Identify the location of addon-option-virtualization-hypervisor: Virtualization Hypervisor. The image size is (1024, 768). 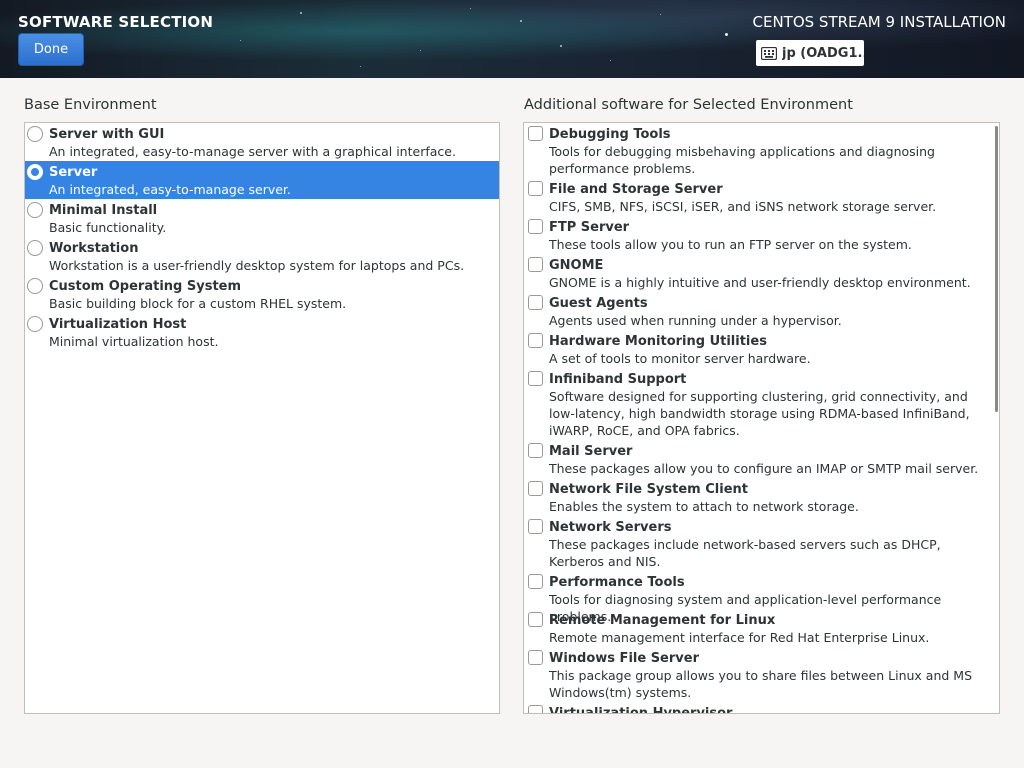
(761, 708).